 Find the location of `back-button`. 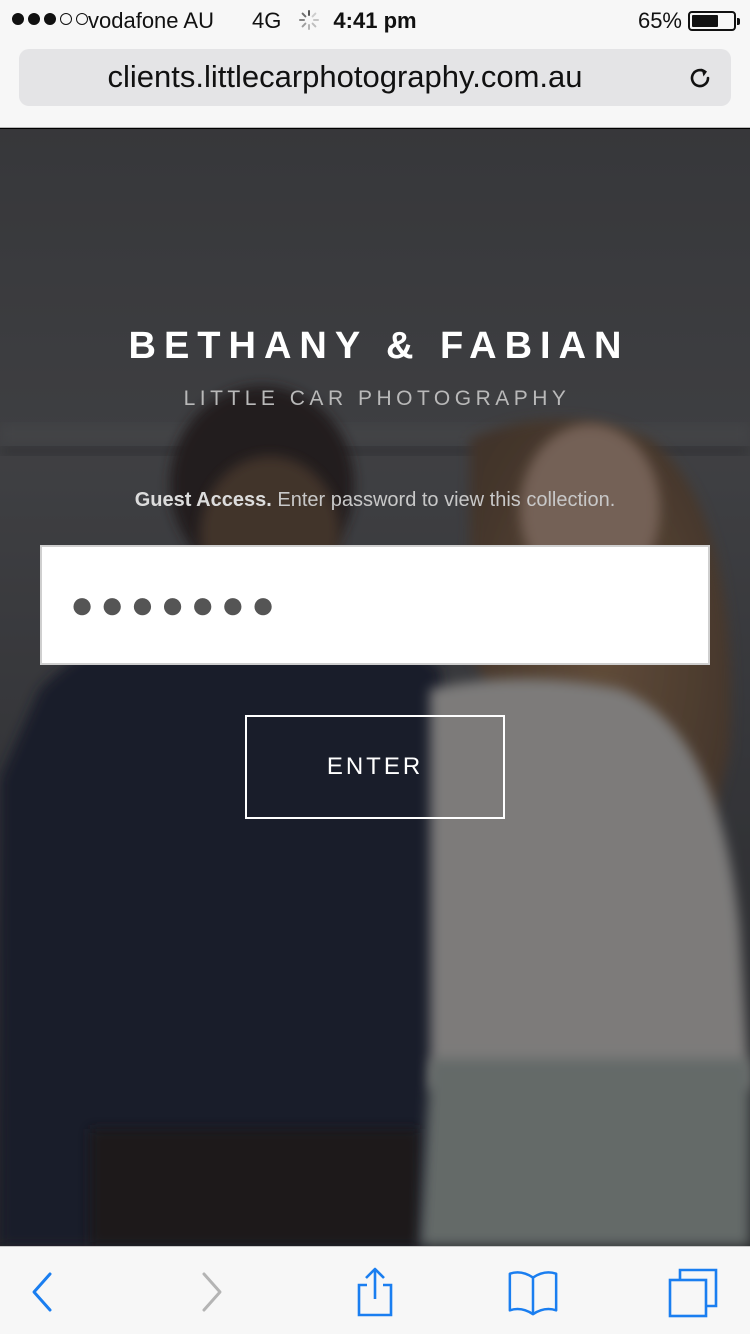

back-button is located at coordinates (43, 1292).